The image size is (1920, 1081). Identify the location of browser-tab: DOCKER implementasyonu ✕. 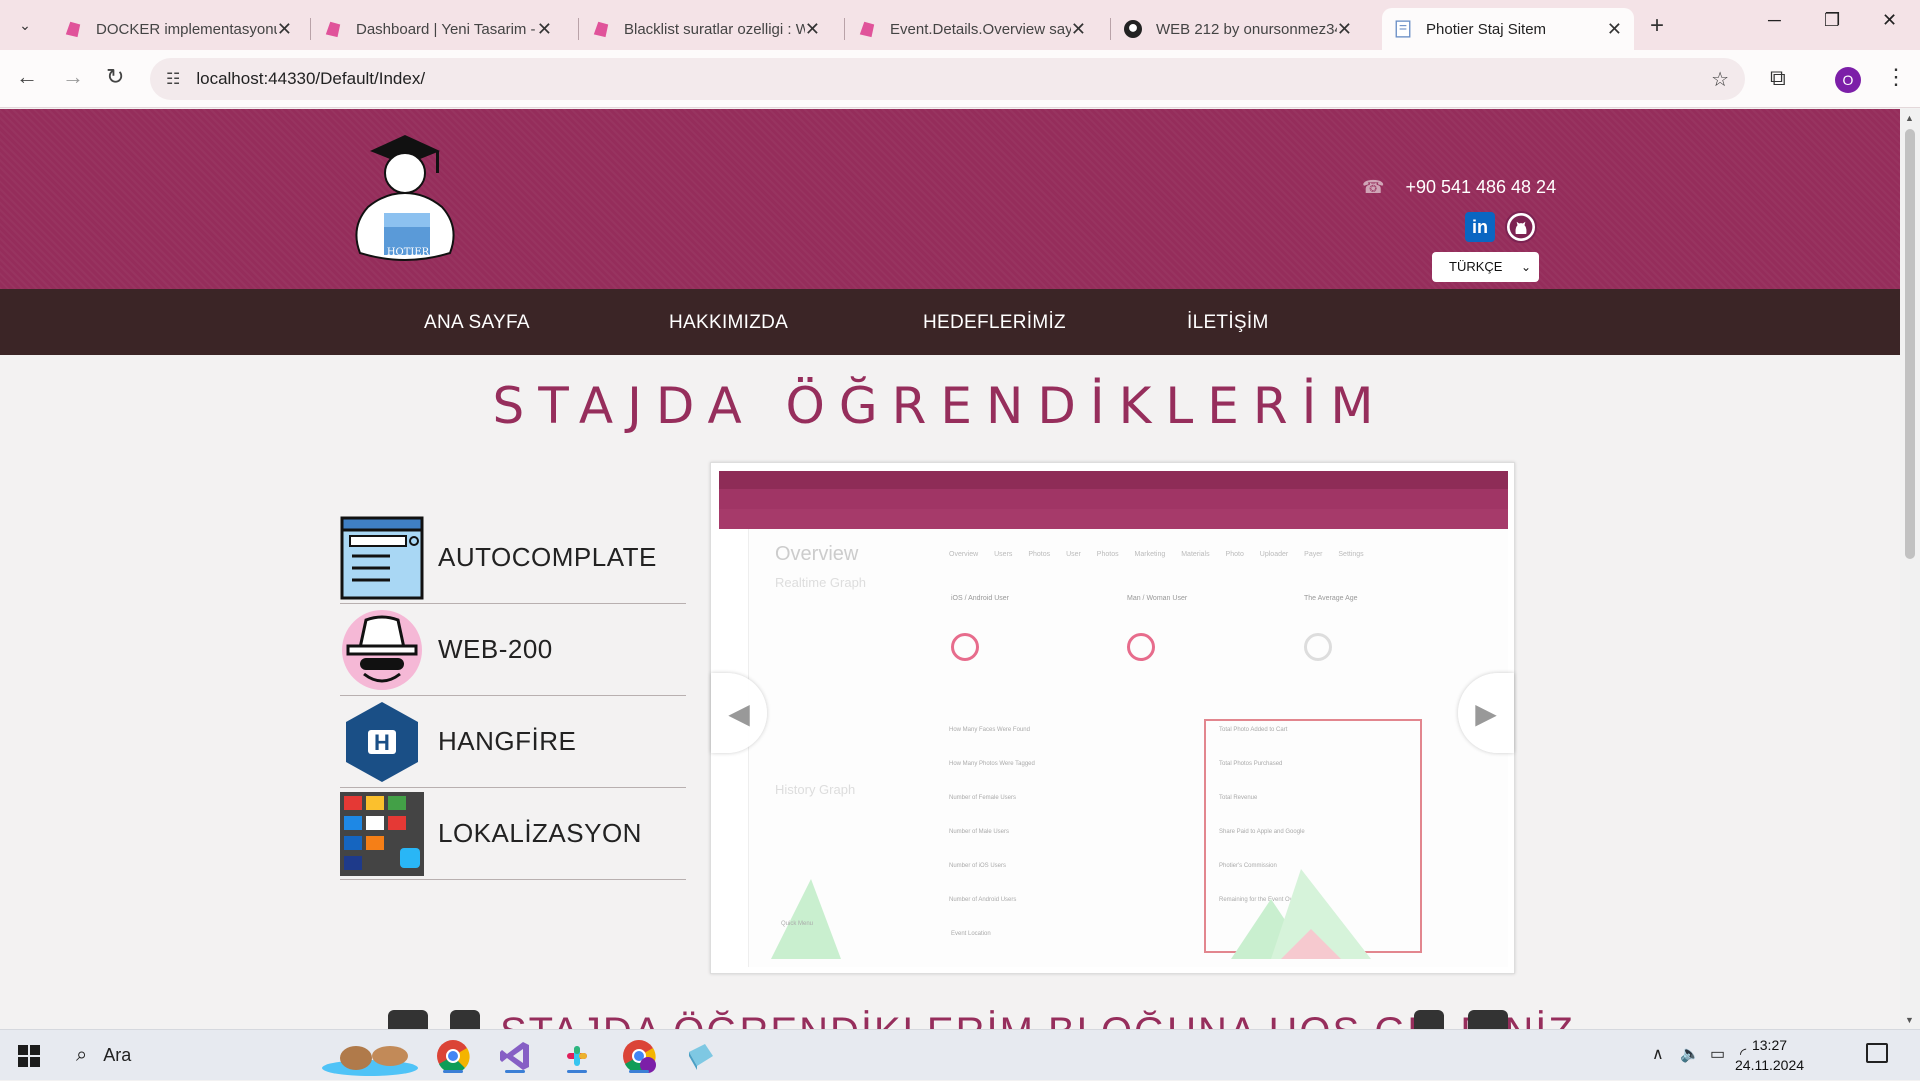
(178, 29).